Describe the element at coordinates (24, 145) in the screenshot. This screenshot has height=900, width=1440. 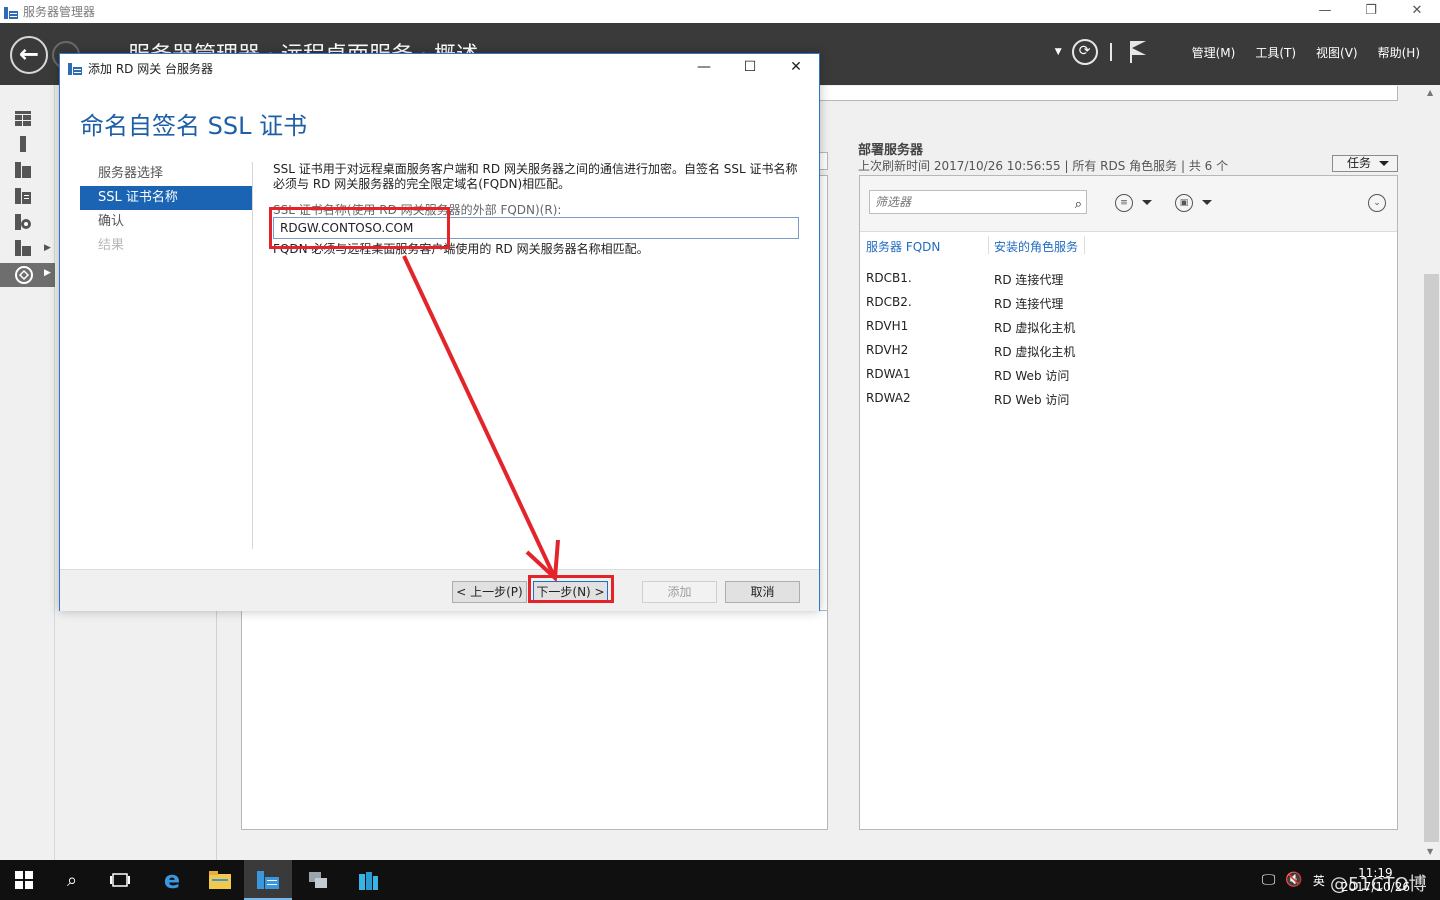
I see `local-server-icon` at that location.